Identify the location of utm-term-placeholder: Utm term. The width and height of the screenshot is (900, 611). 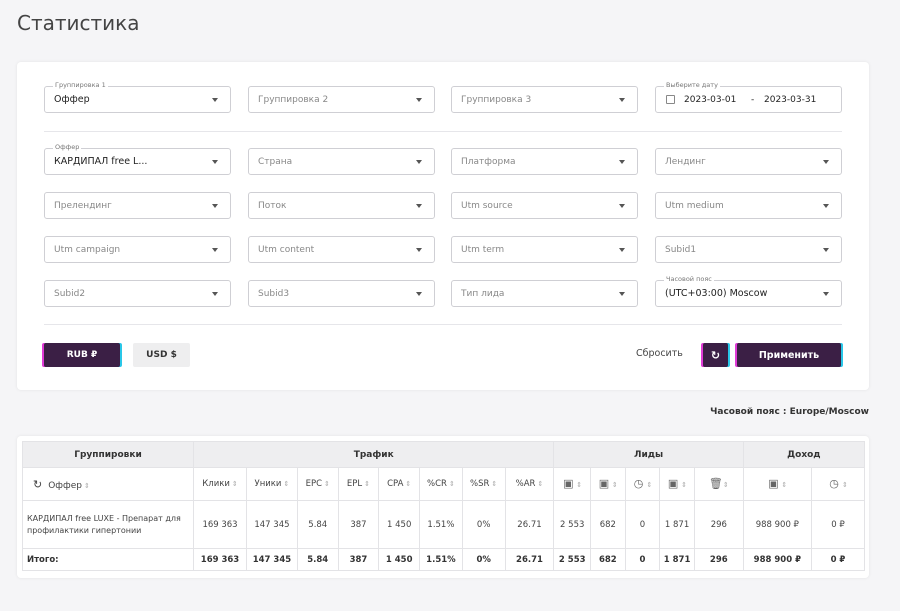
(483, 250).